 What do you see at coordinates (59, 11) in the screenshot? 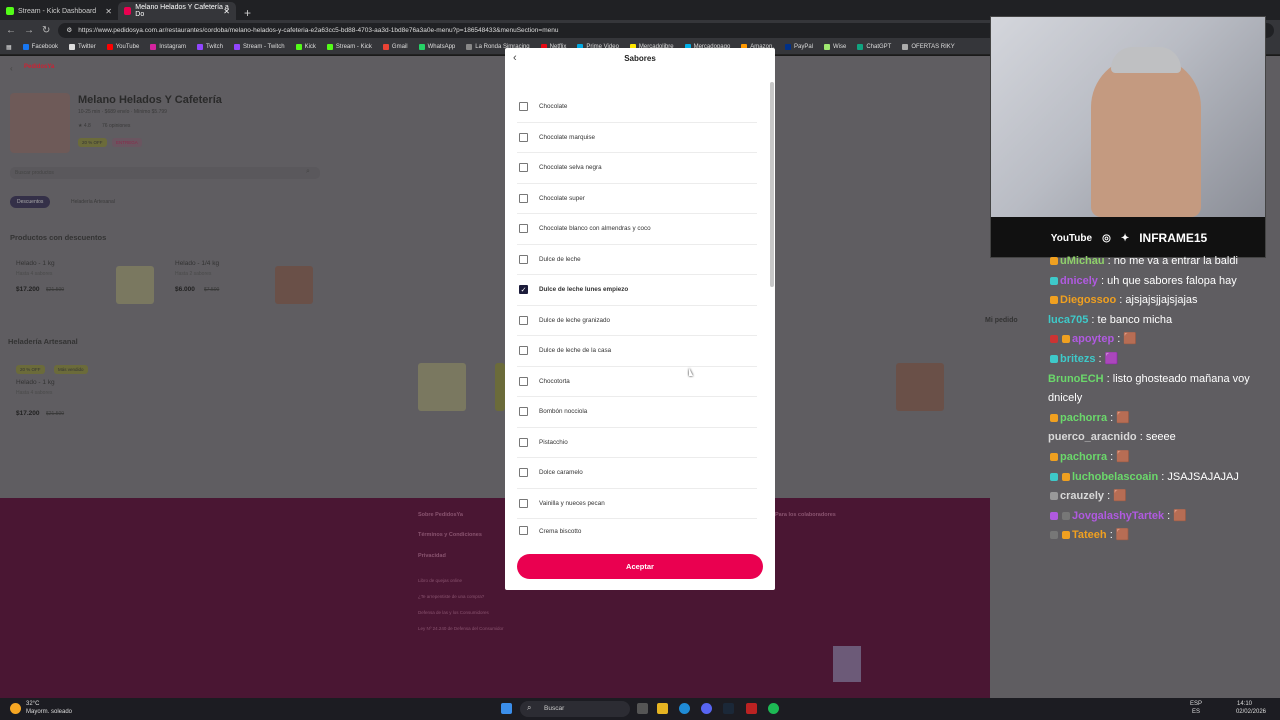
I see `tab-kick-dashboard: Stream - Kick Dashboard ✕` at bounding box center [59, 11].